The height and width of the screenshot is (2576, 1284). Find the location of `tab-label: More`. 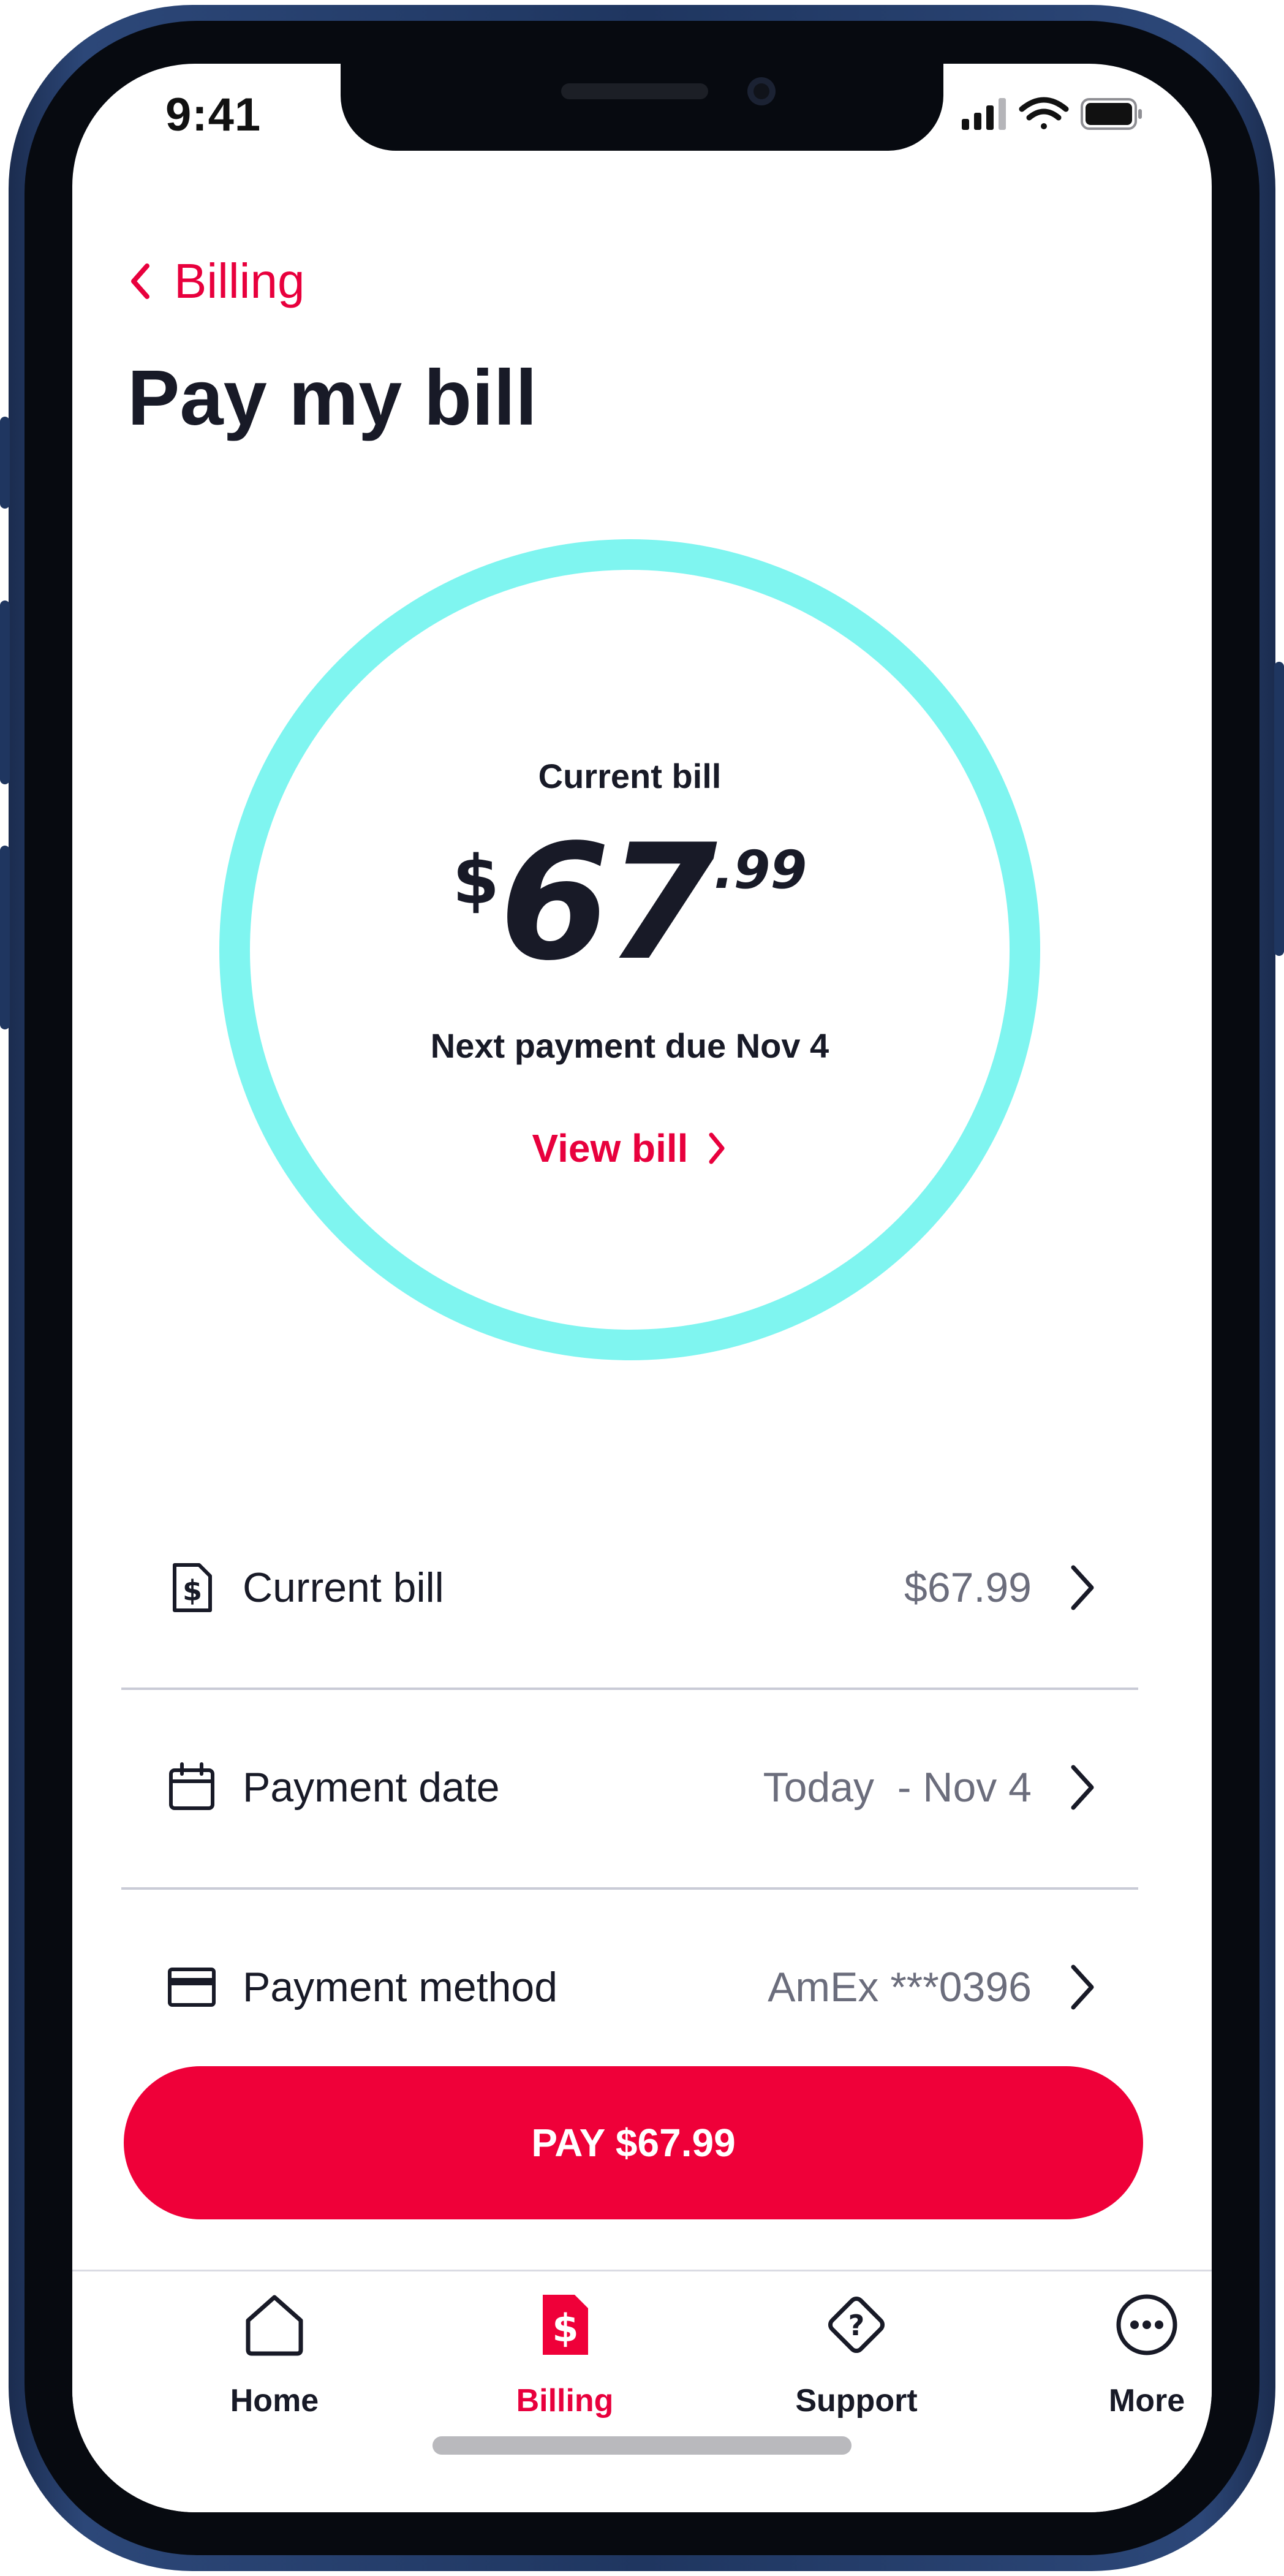

tab-label: More is located at coordinates (1146, 2401).